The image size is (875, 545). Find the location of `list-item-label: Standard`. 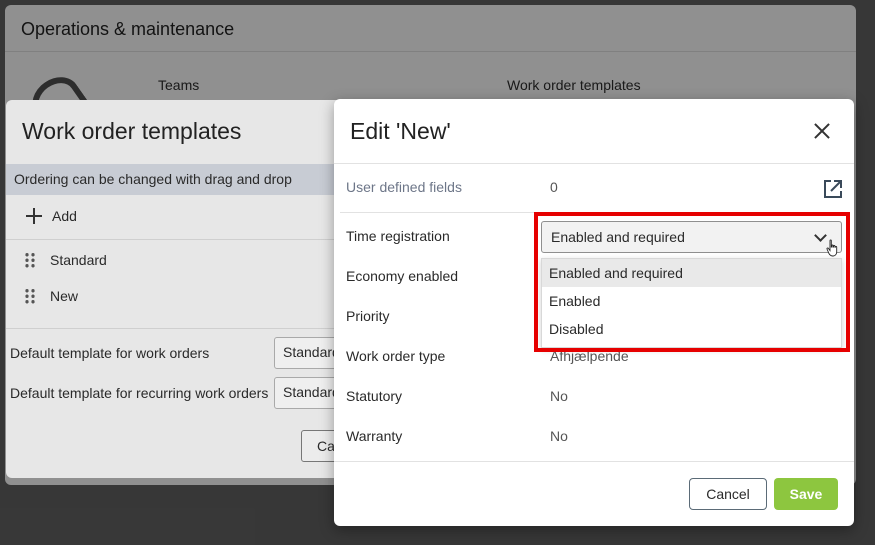

list-item-label: Standard is located at coordinates (78, 260).